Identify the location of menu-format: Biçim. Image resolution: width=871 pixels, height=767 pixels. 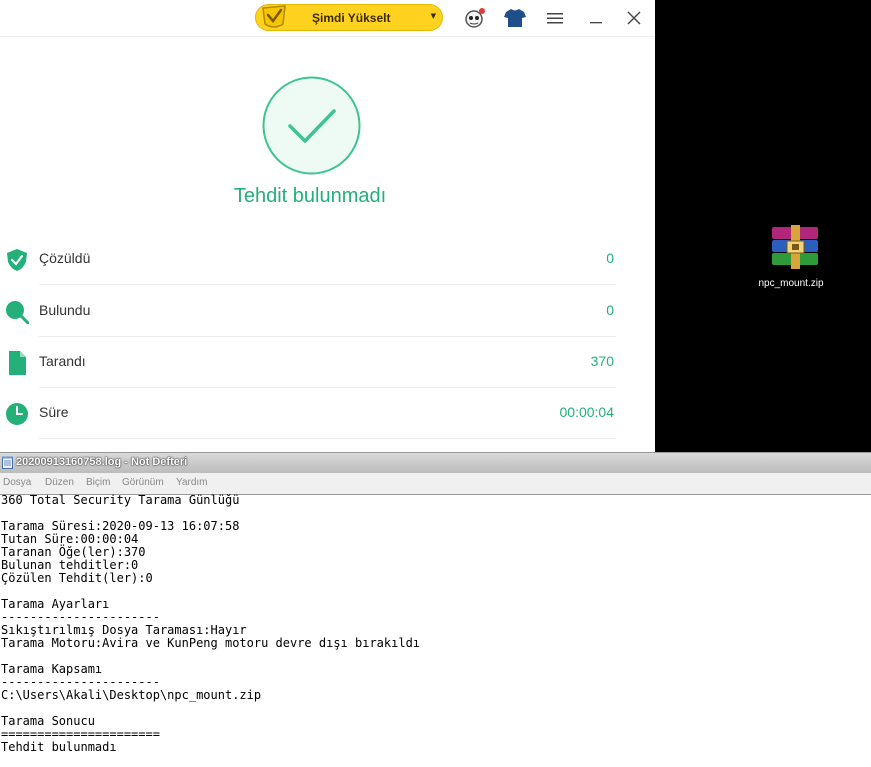
(98, 482).